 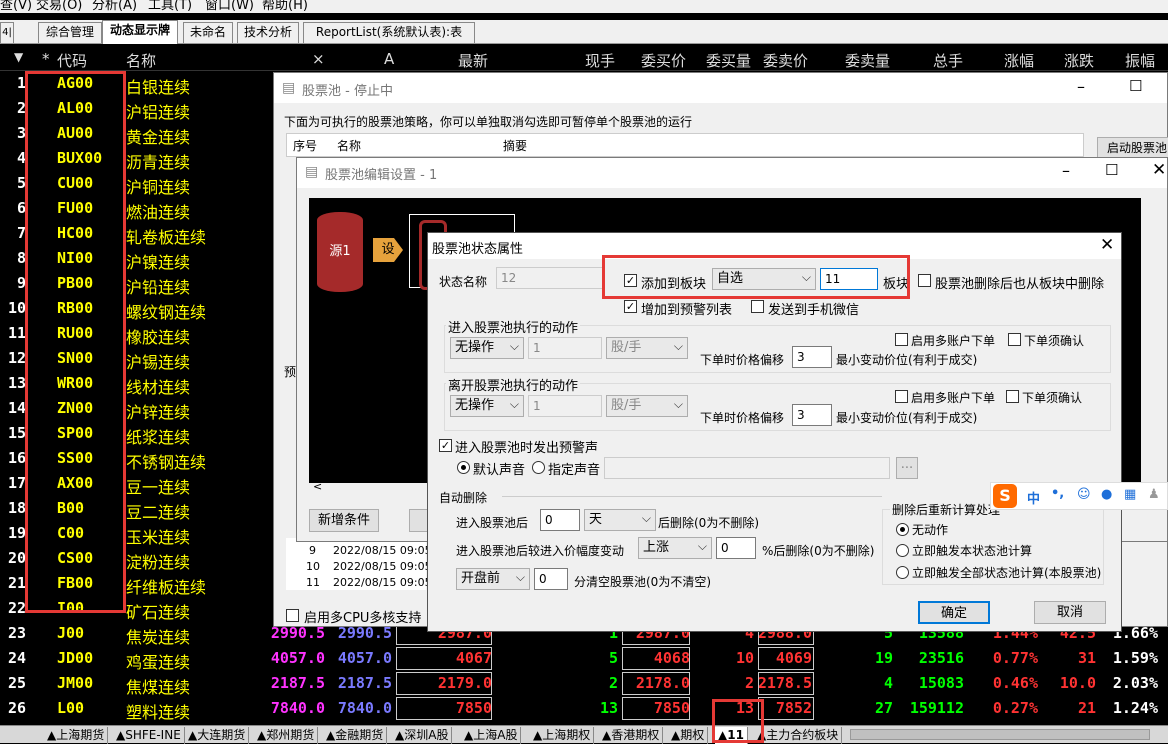 I want to click on menu-trade: 交易(O), so click(x=59, y=6).